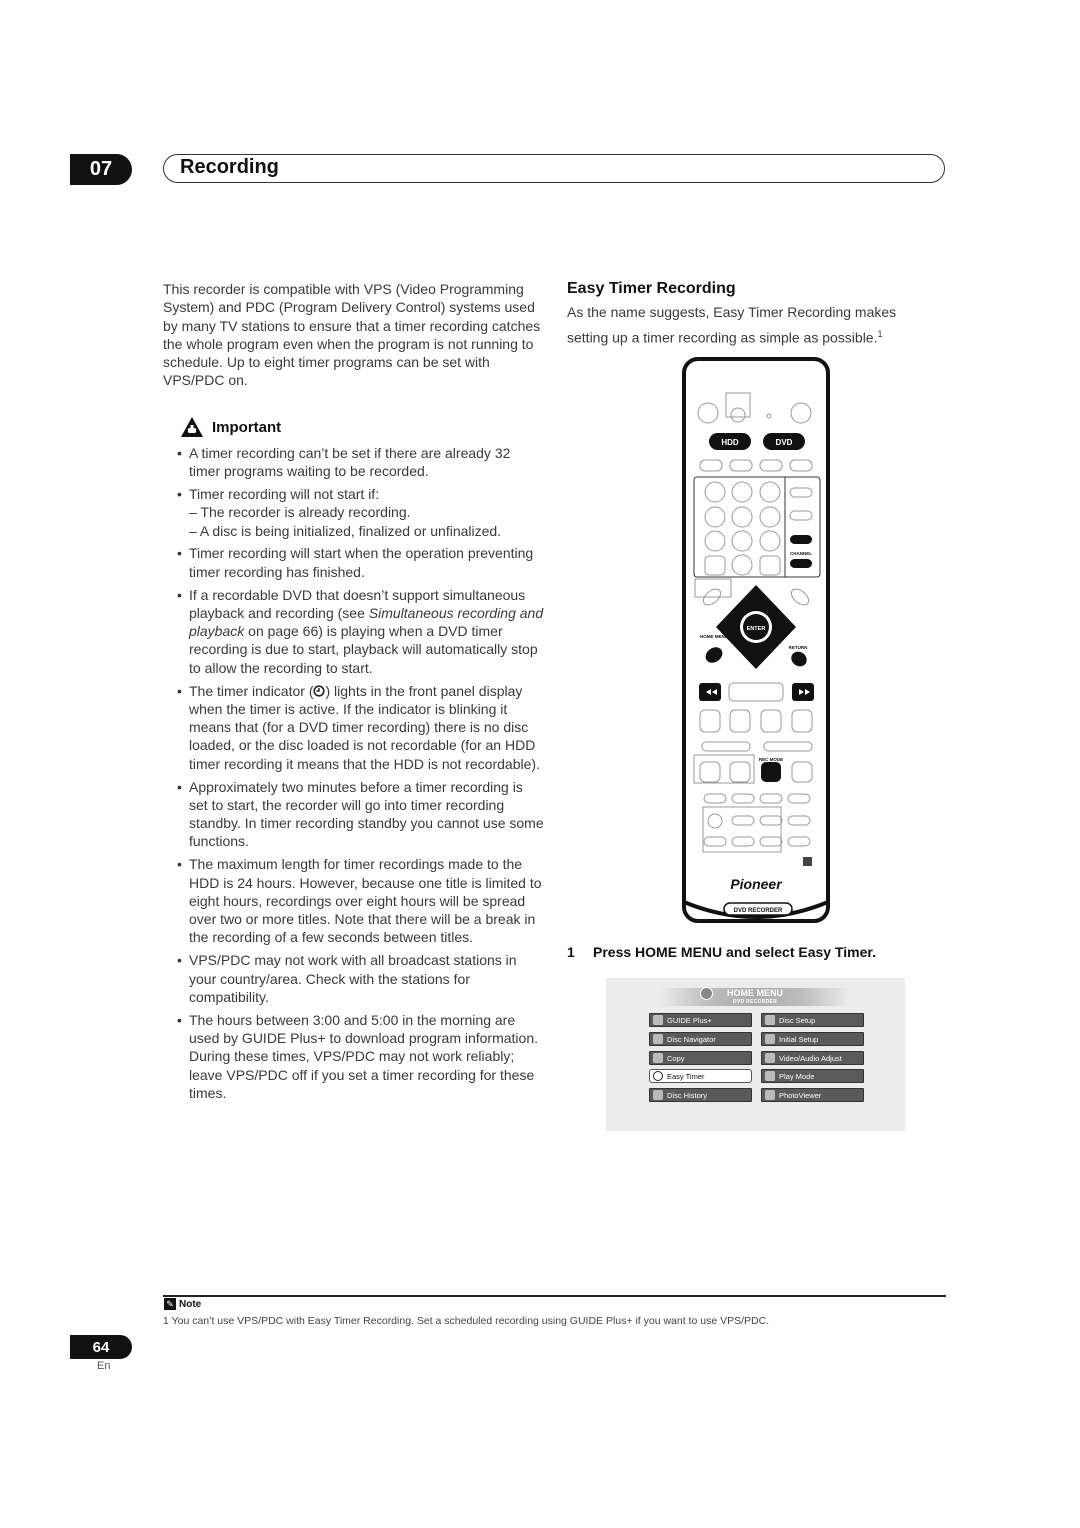 This screenshot has width=1080, height=1528. What do you see at coordinates (758, 911) in the screenshot?
I see `model-label: DVD RECORDER` at bounding box center [758, 911].